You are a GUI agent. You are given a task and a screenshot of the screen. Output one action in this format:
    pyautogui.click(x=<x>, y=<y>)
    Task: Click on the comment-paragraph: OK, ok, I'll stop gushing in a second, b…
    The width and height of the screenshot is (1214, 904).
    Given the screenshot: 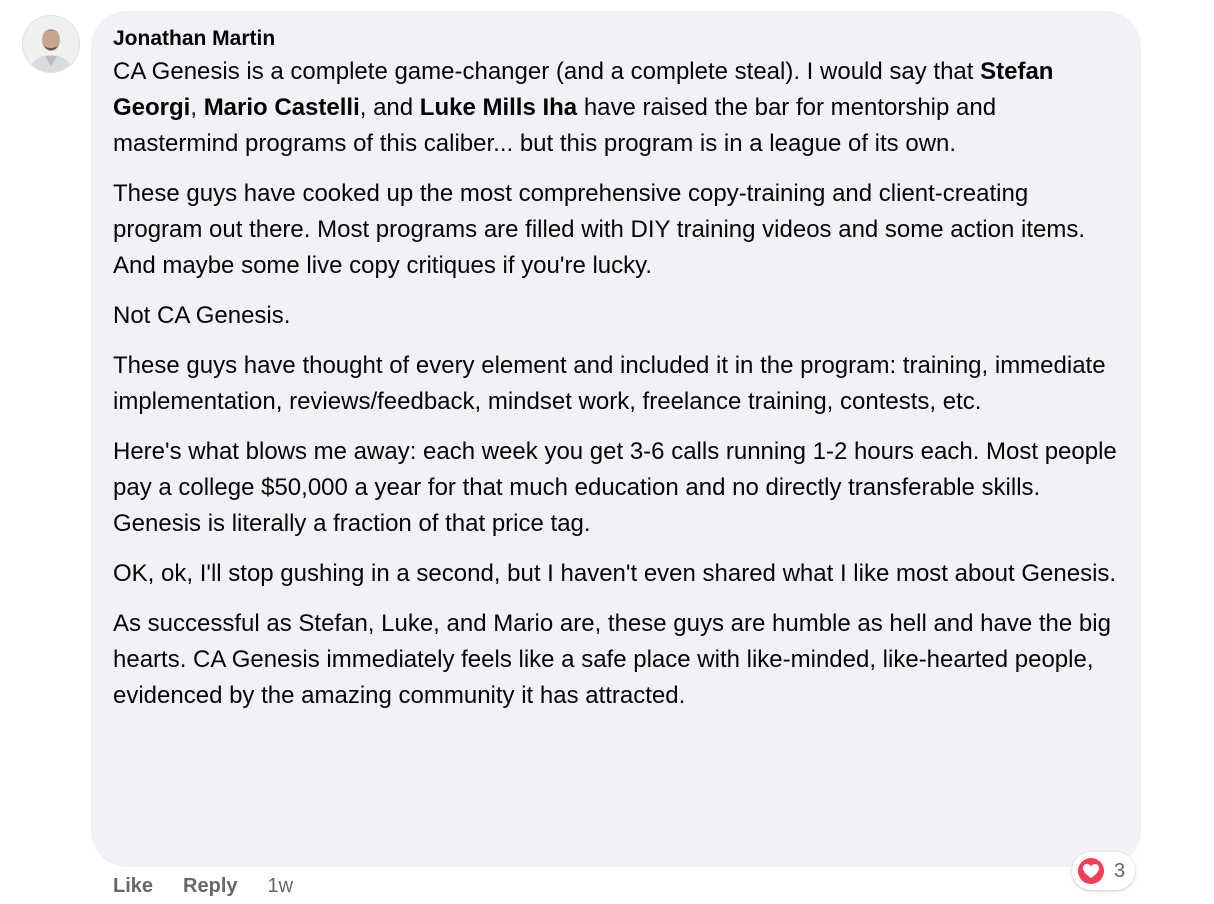 What is the action you would take?
    pyautogui.click(x=618, y=574)
    